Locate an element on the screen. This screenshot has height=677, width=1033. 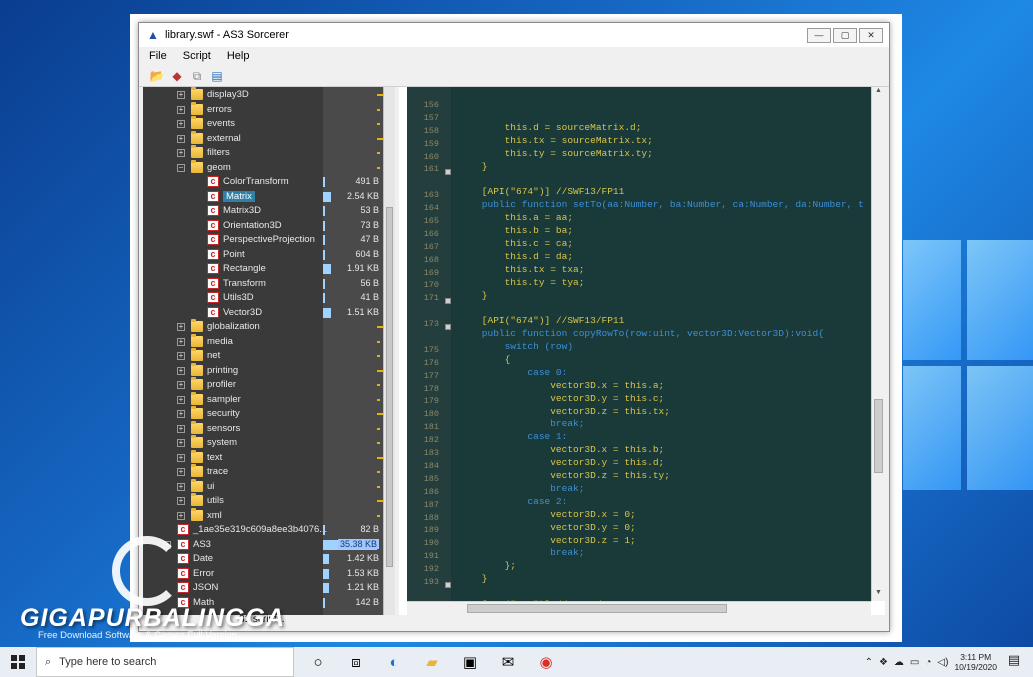
code-line: { is located at coordinates (639, 343).